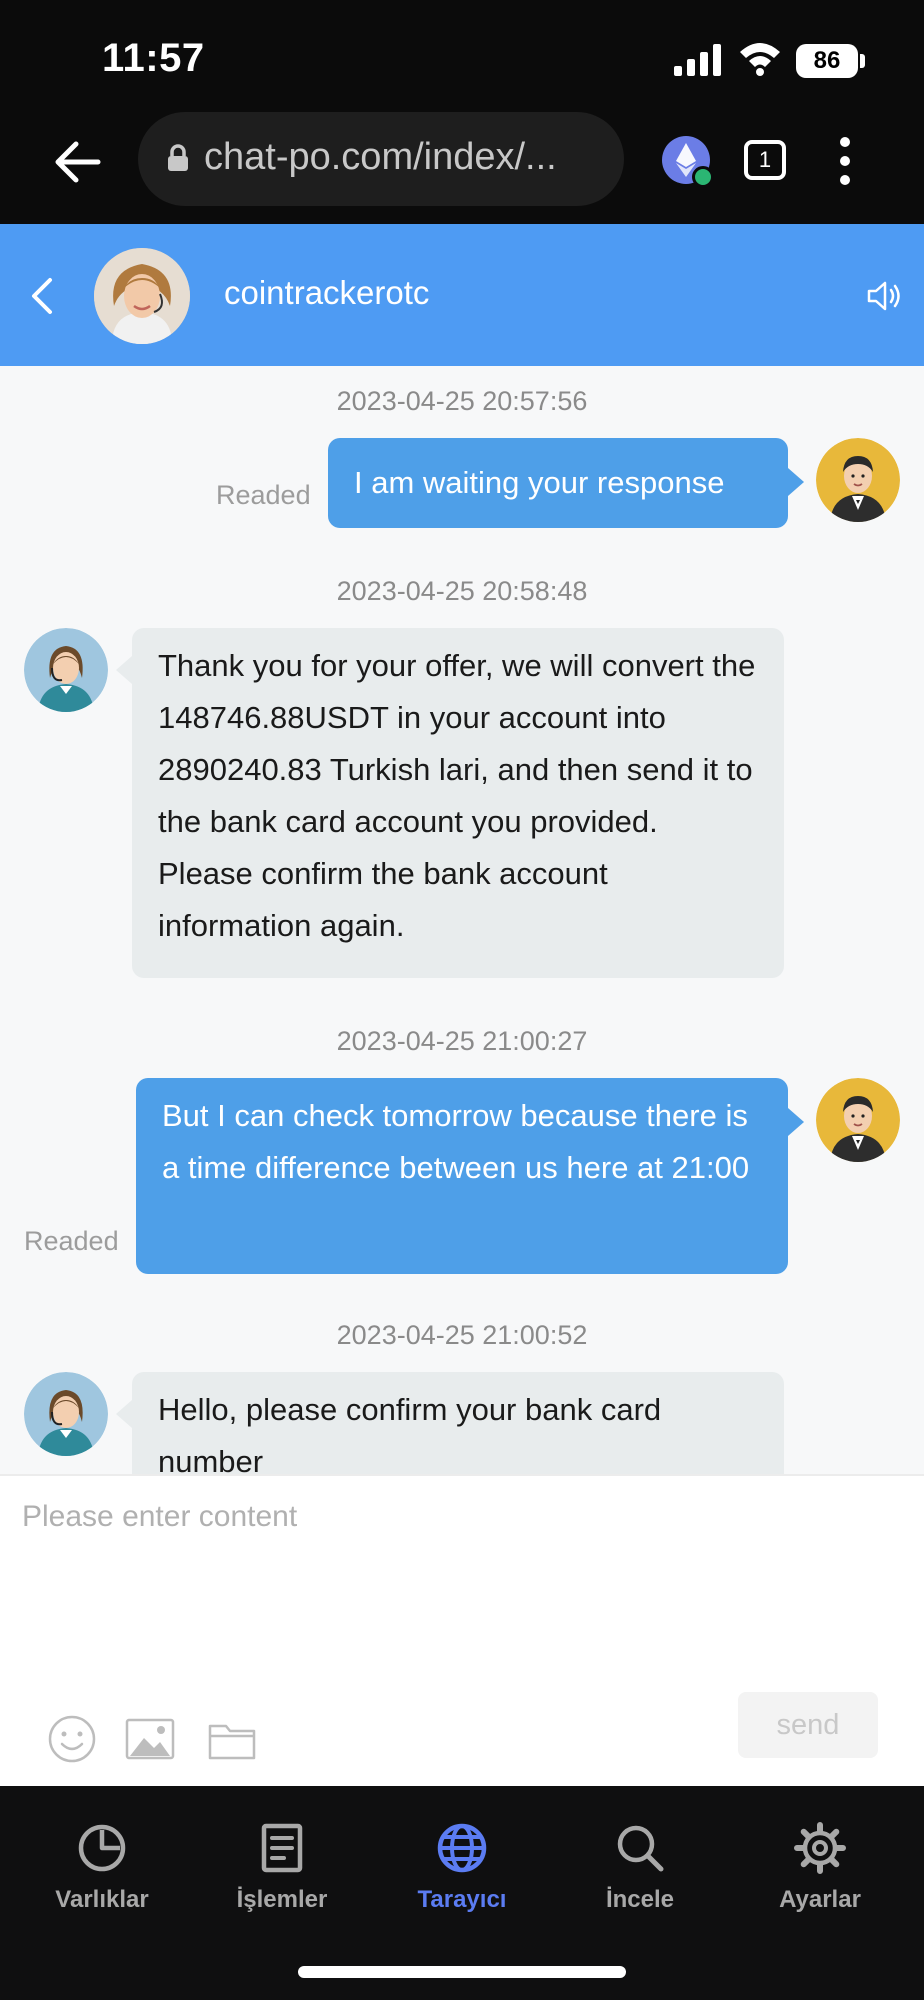  I want to click on nav-label: Varlıklar, so click(102, 1899).